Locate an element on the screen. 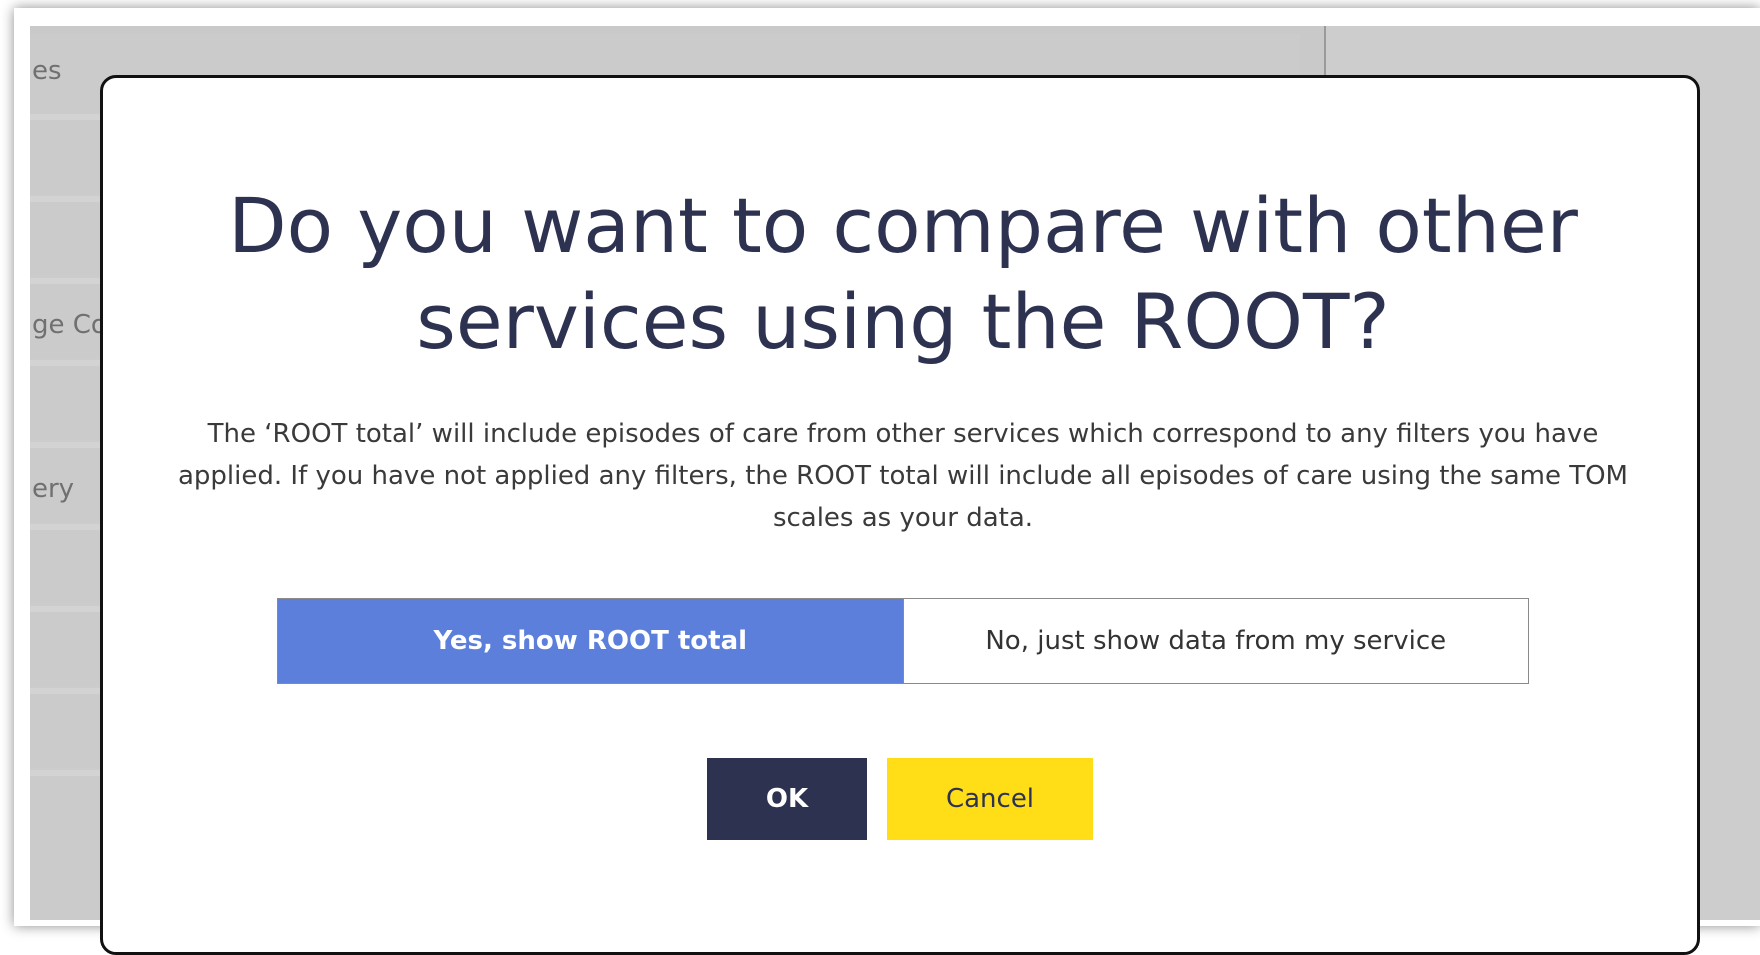 The width and height of the screenshot is (1760, 955). cancel-button: Cancel is located at coordinates (990, 799).